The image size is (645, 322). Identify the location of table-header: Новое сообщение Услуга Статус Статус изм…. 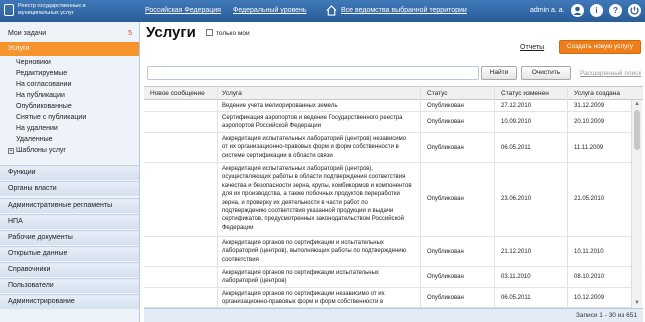
(393, 93).